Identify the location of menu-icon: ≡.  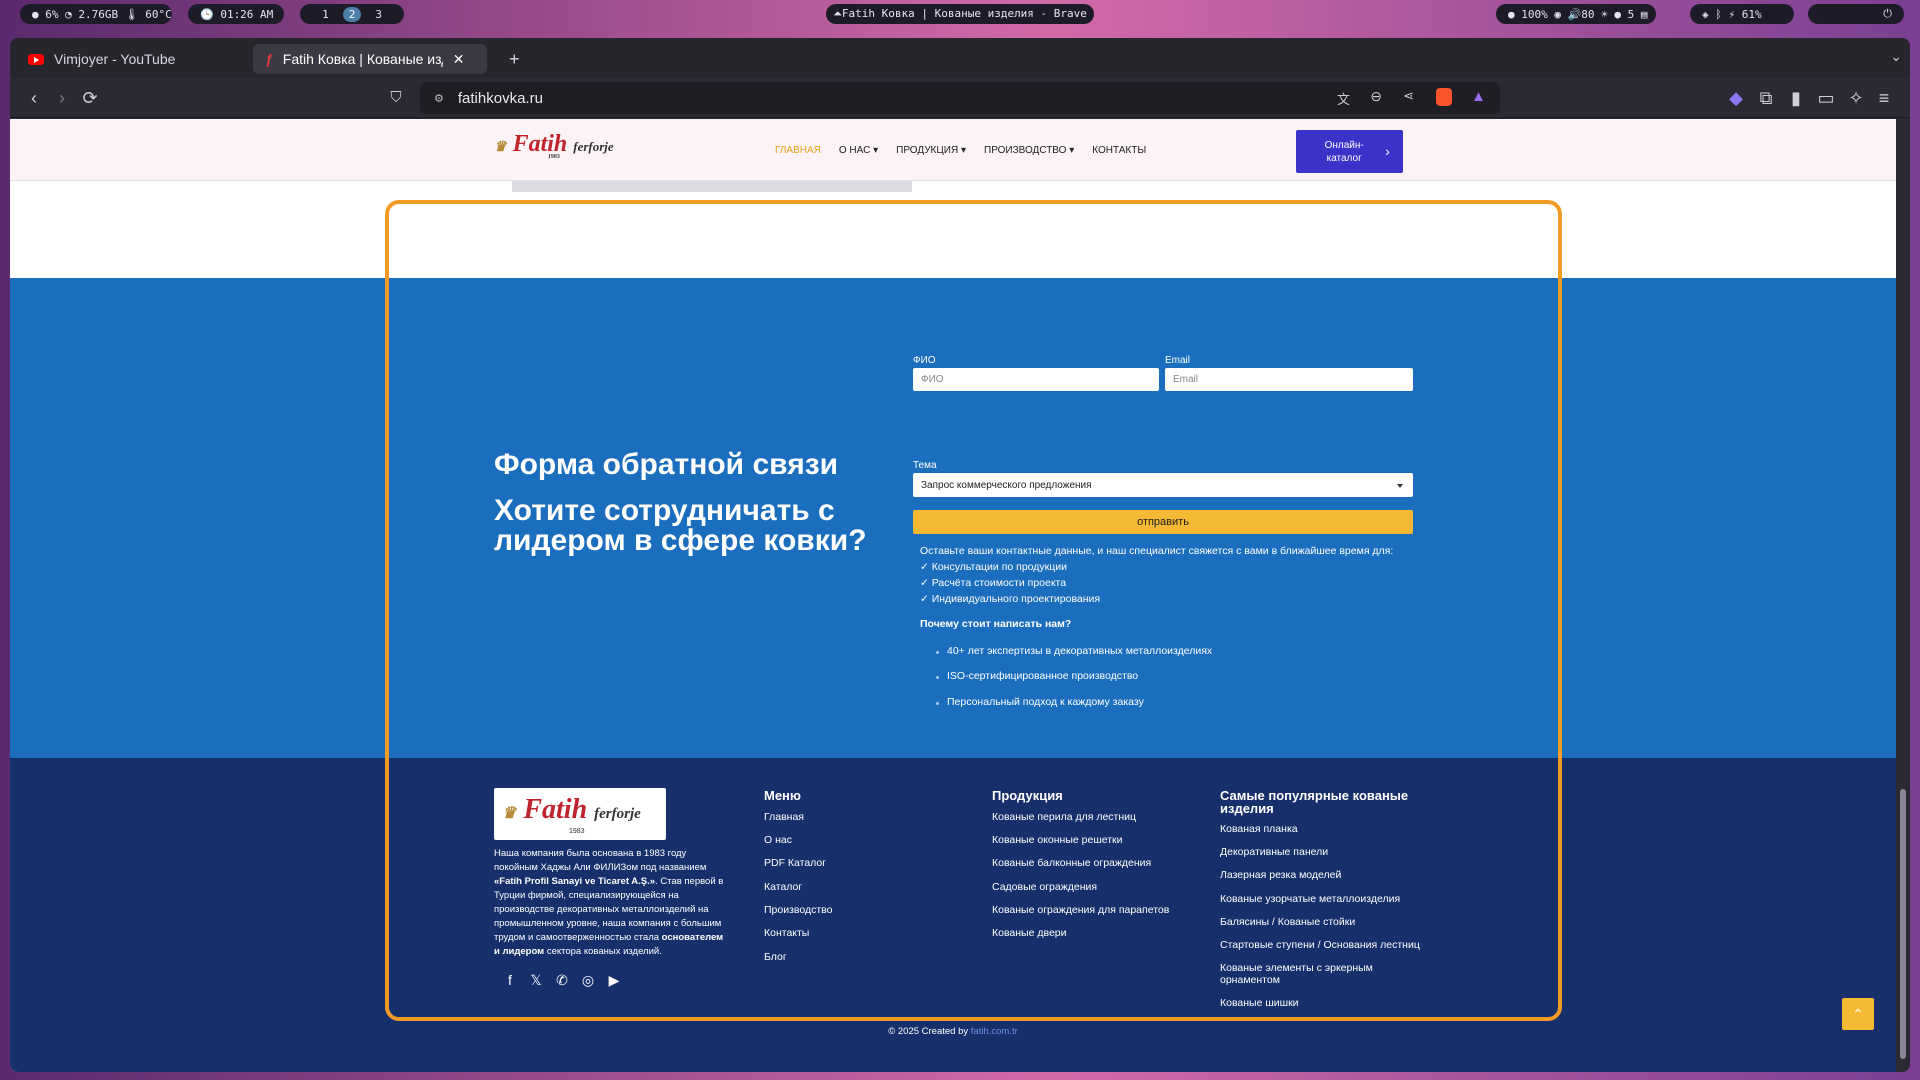
(1884, 98).